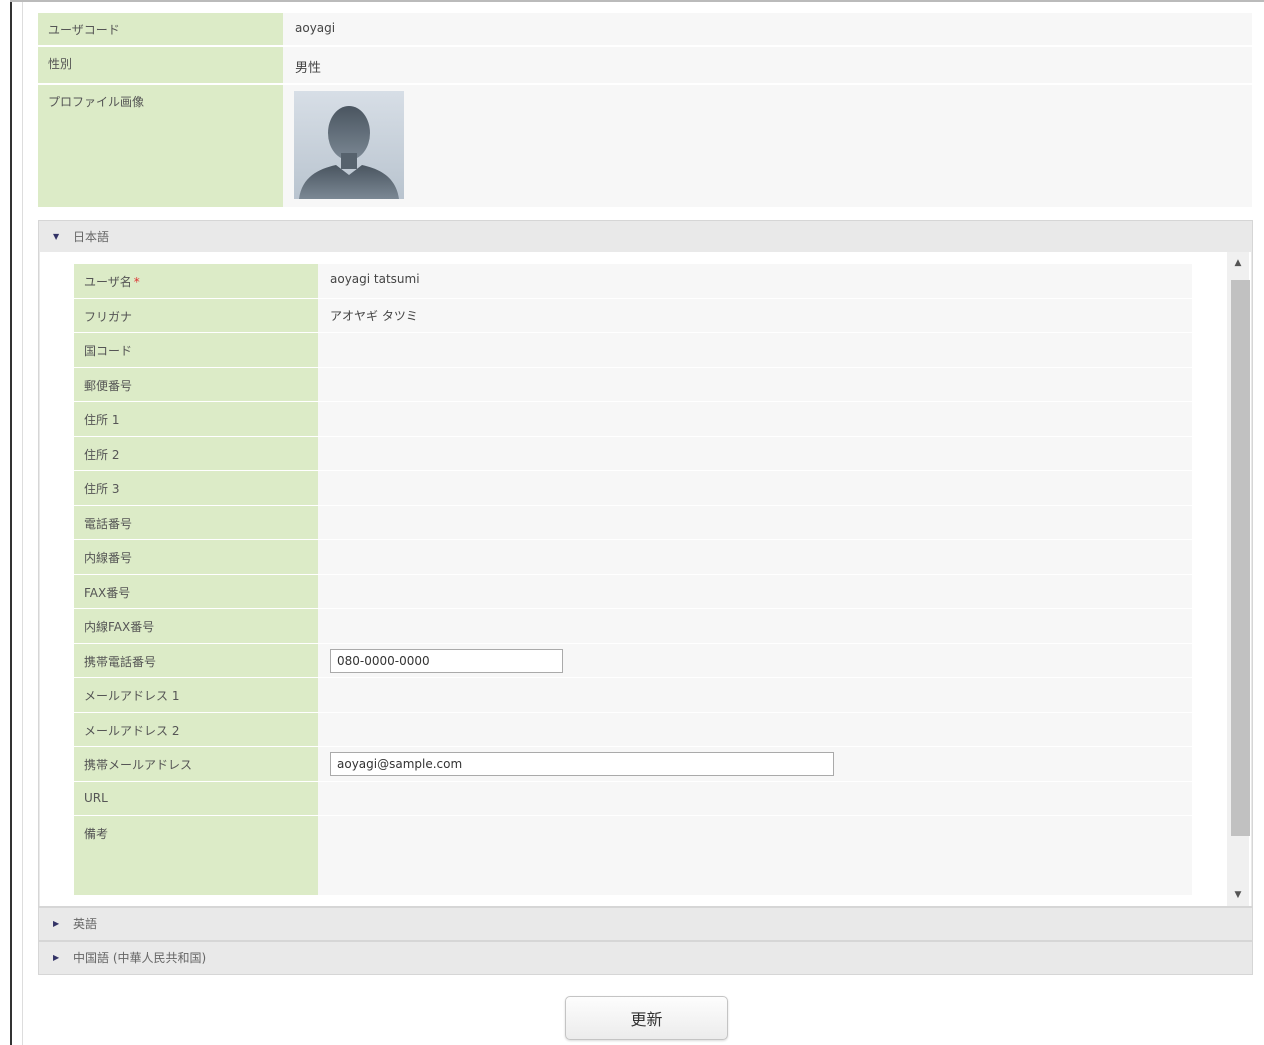 Image resolution: width=1264 pixels, height=1045 pixels. What do you see at coordinates (196, 281) in the screenshot?
I see `user-name-label: ユーザ名 *` at bounding box center [196, 281].